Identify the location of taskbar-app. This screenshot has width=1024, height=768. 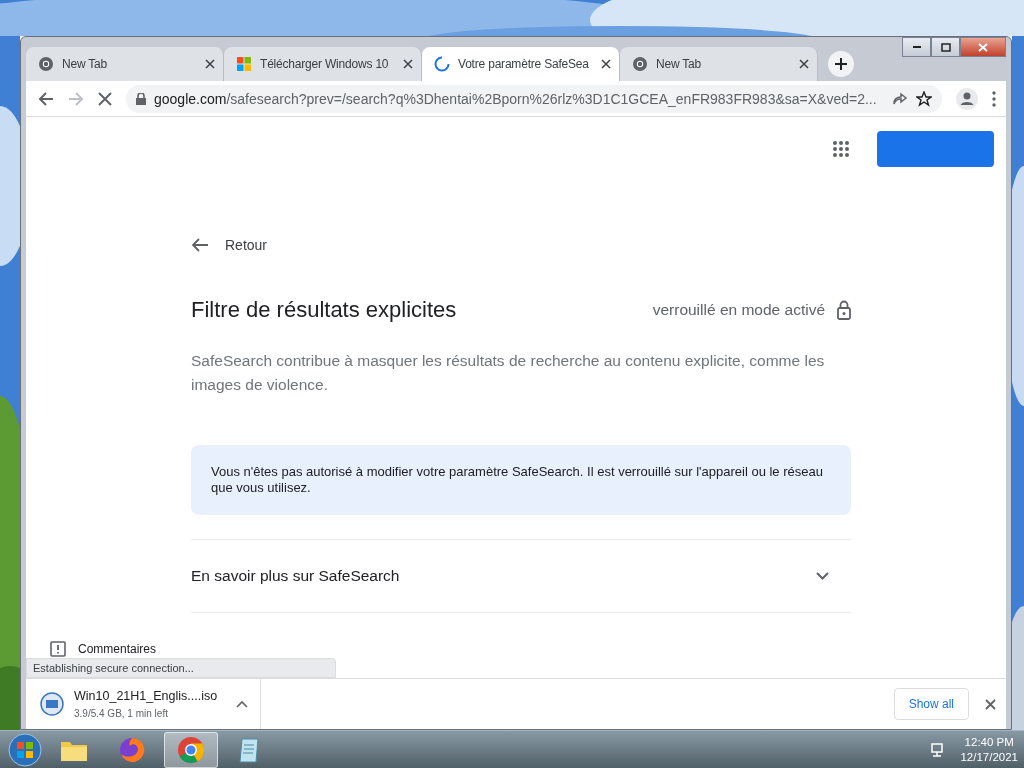
(191, 750).